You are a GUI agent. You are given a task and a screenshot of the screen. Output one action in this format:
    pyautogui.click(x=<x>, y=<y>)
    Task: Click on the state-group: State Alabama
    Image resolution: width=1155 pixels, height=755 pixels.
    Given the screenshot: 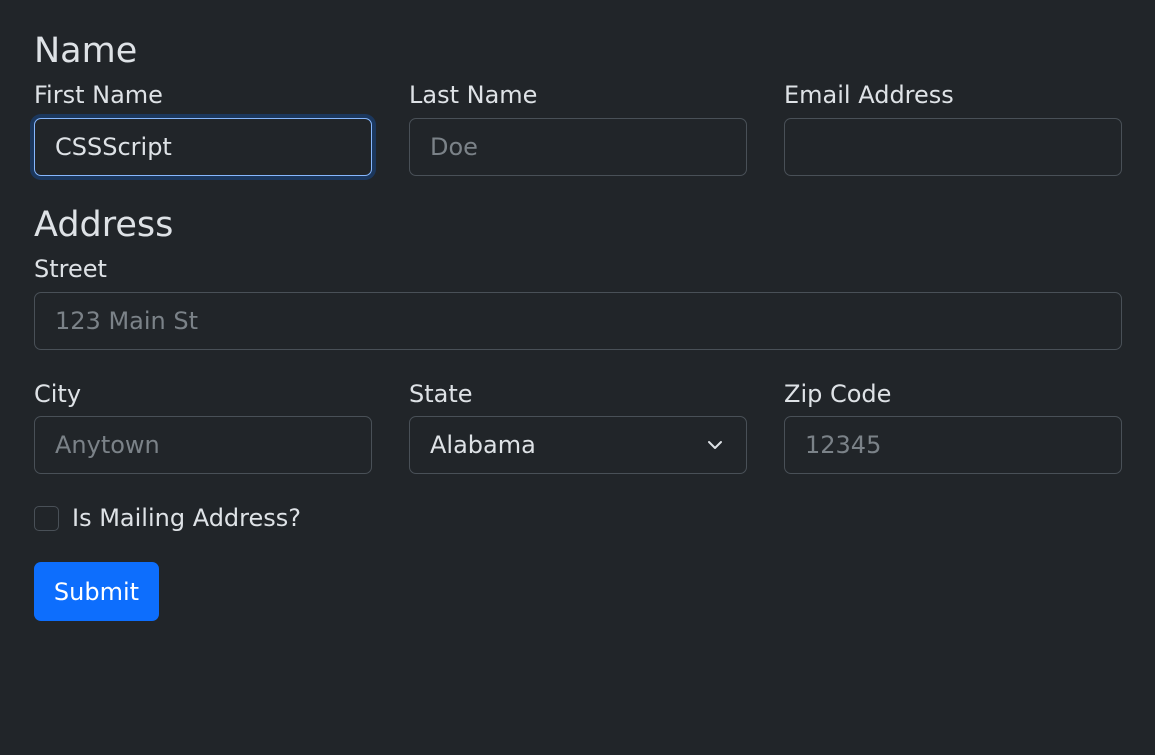 What is the action you would take?
    pyautogui.click(x=578, y=427)
    